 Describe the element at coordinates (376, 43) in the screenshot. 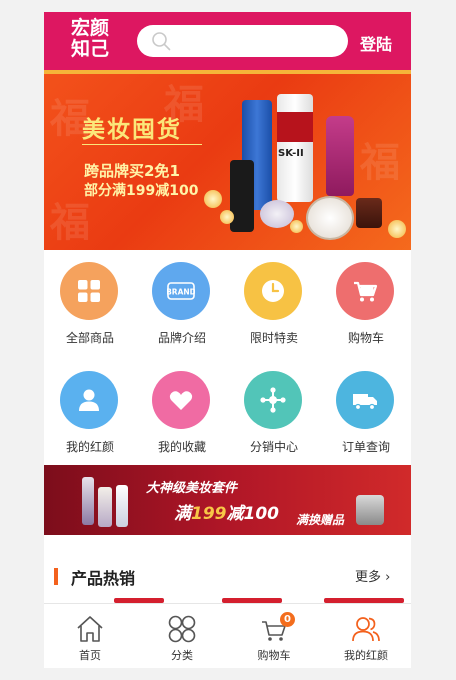

I see `login-button: 登陆` at that location.